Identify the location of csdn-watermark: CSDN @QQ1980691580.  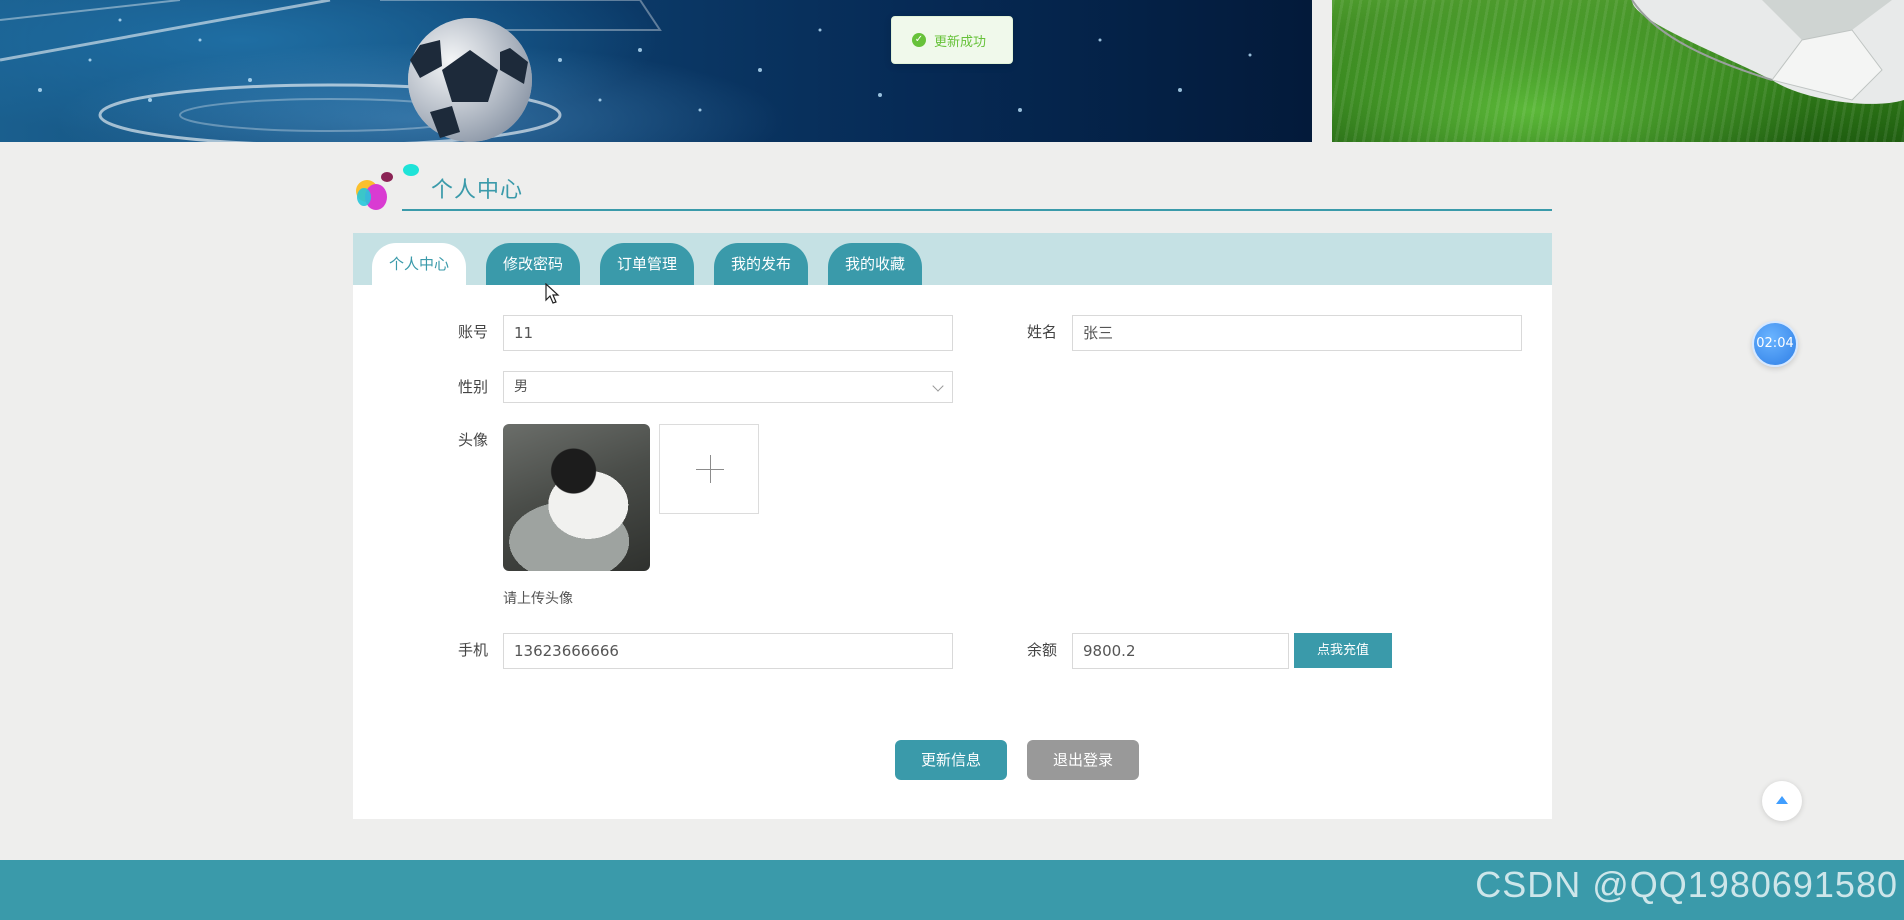
(1686, 884).